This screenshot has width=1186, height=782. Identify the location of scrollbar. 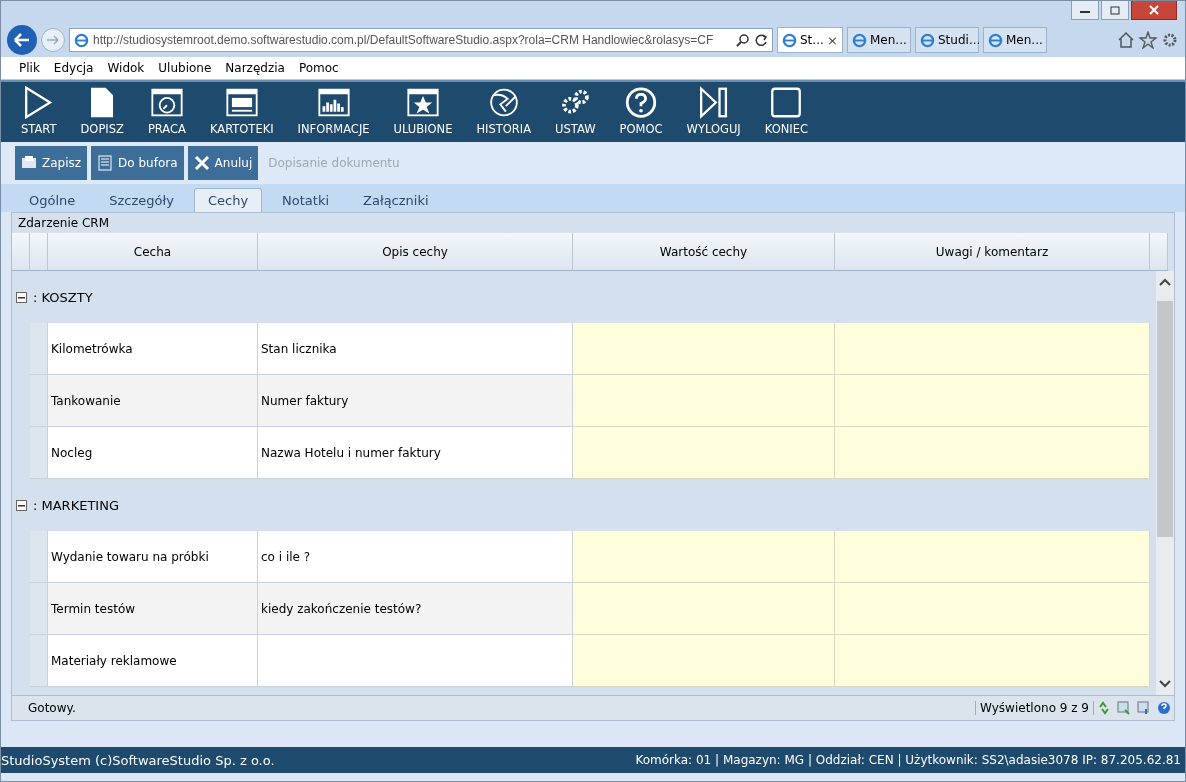
(1165, 483).